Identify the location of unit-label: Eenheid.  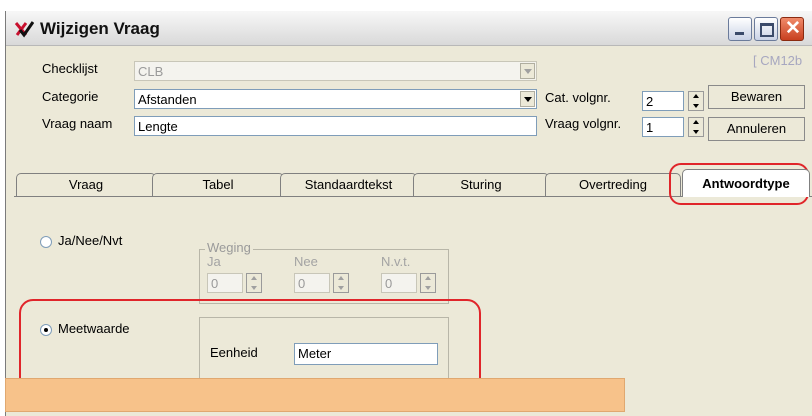
(234, 352).